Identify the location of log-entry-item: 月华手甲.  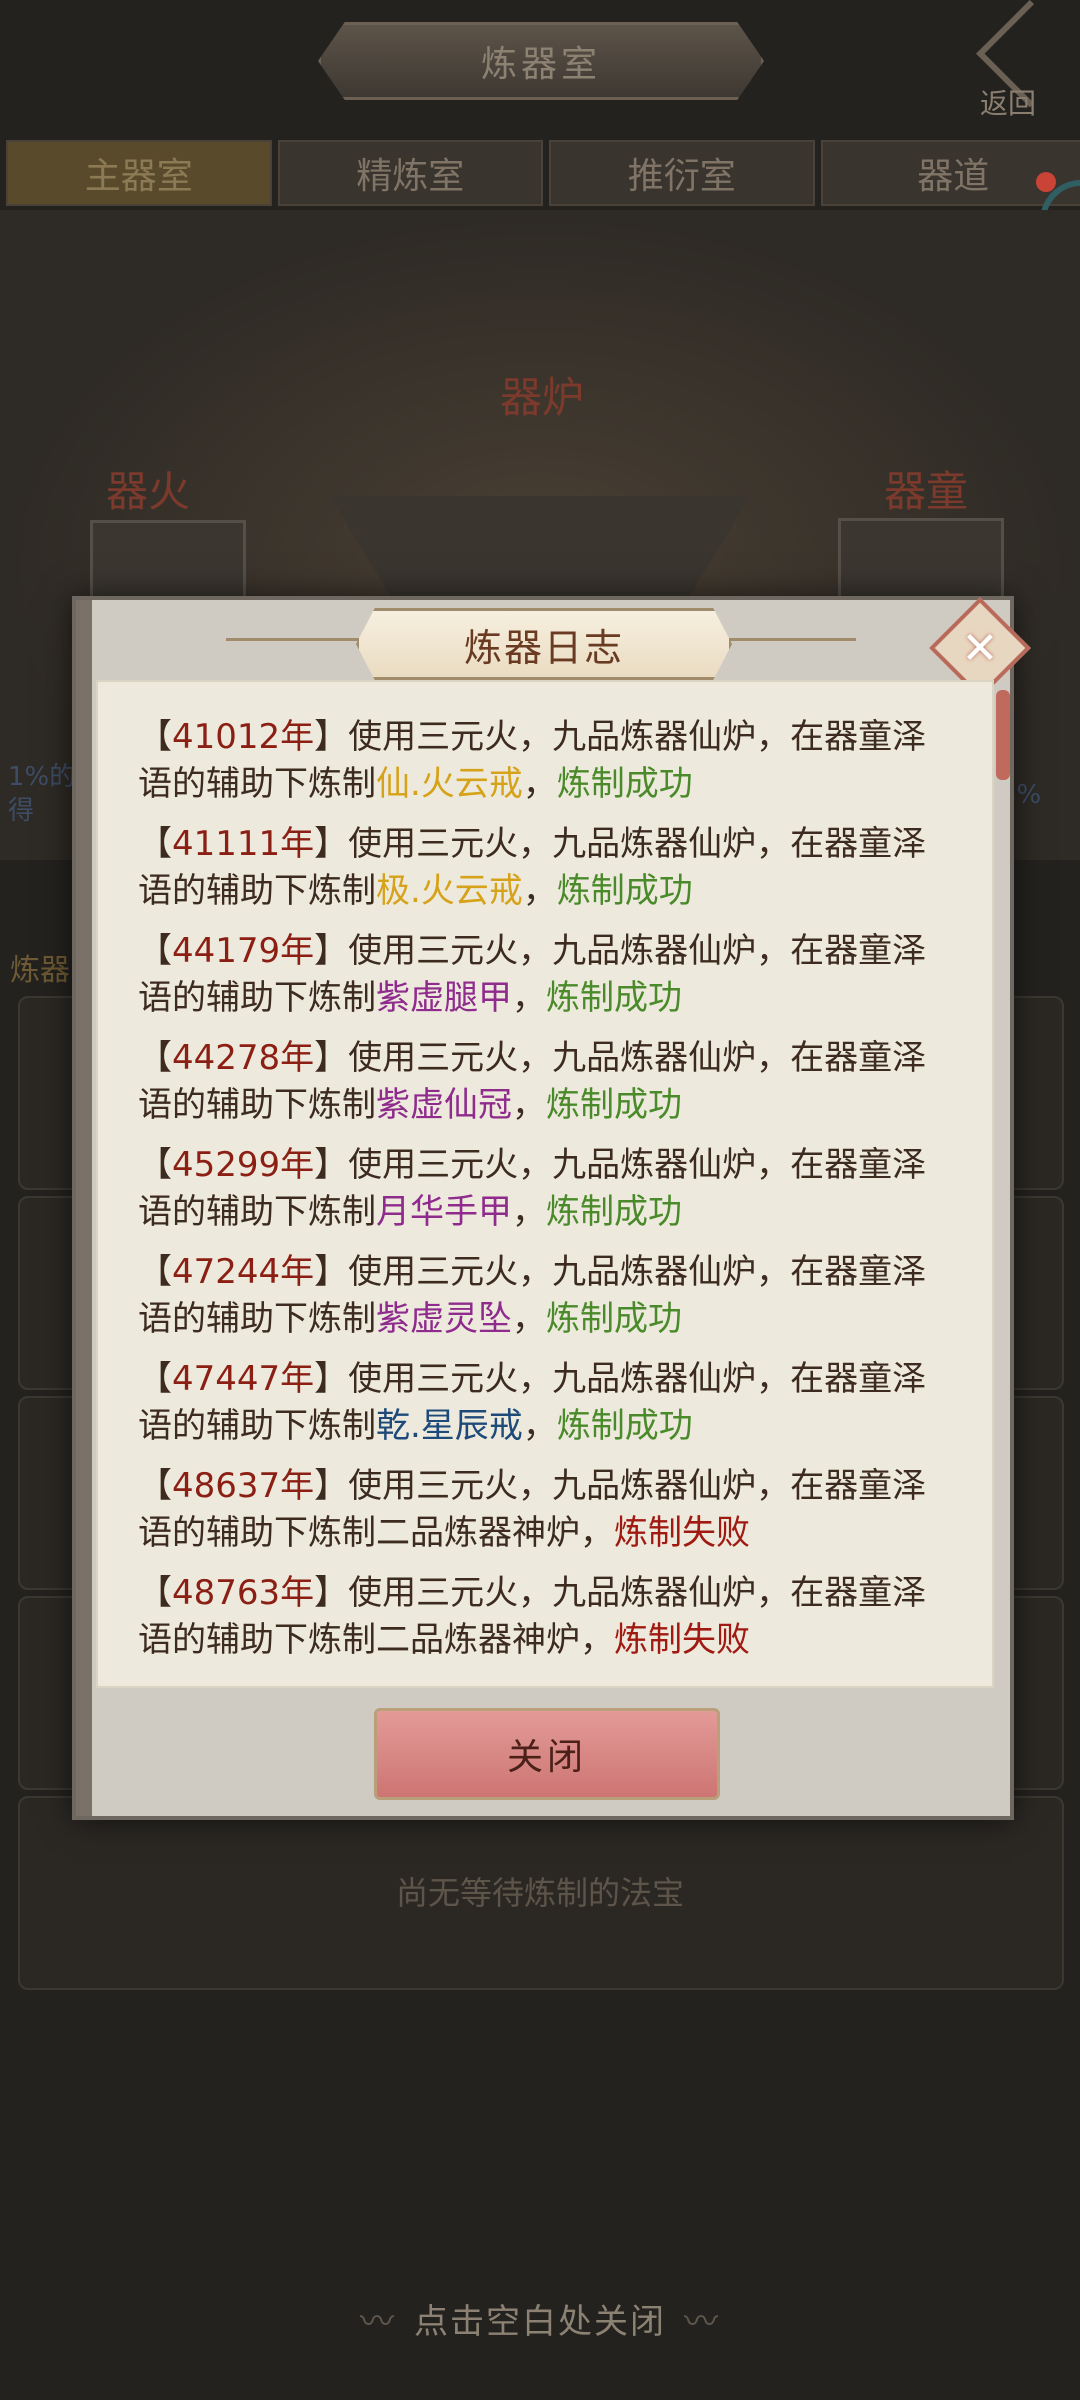
(444, 1212).